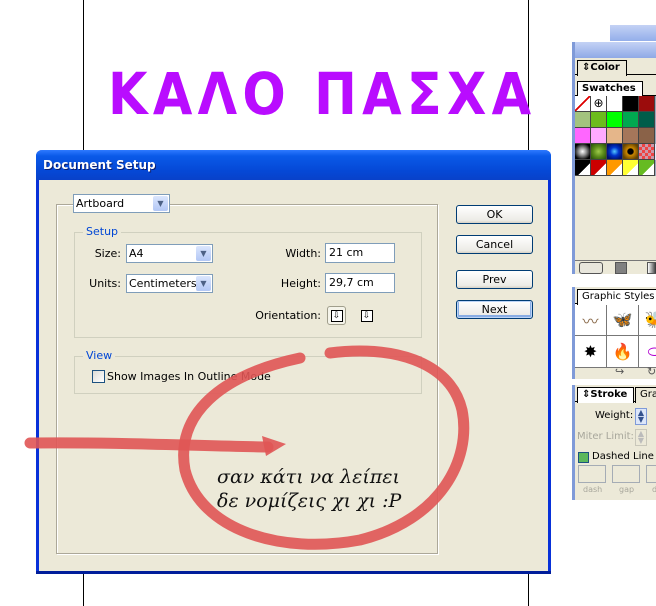 The width and height of the screenshot is (656, 606). What do you see at coordinates (105, 283) in the screenshot?
I see `units-label: Units:` at bounding box center [105, 283].